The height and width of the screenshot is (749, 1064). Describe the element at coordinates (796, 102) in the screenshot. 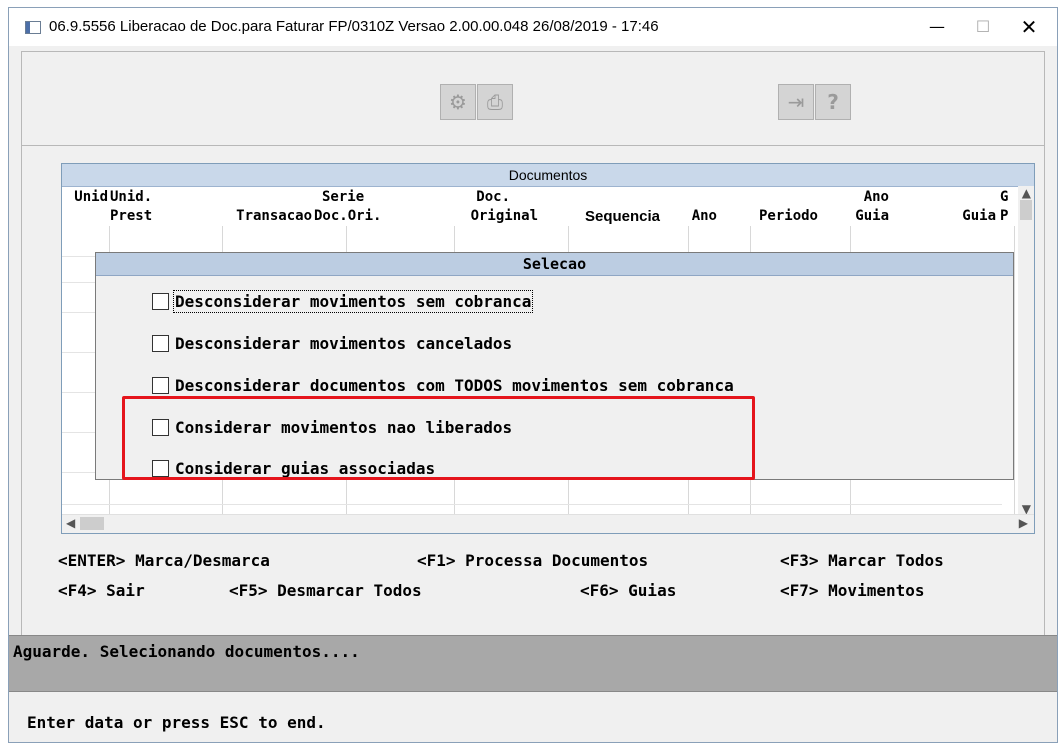

I see `exit-icon: ⇥` at that location.